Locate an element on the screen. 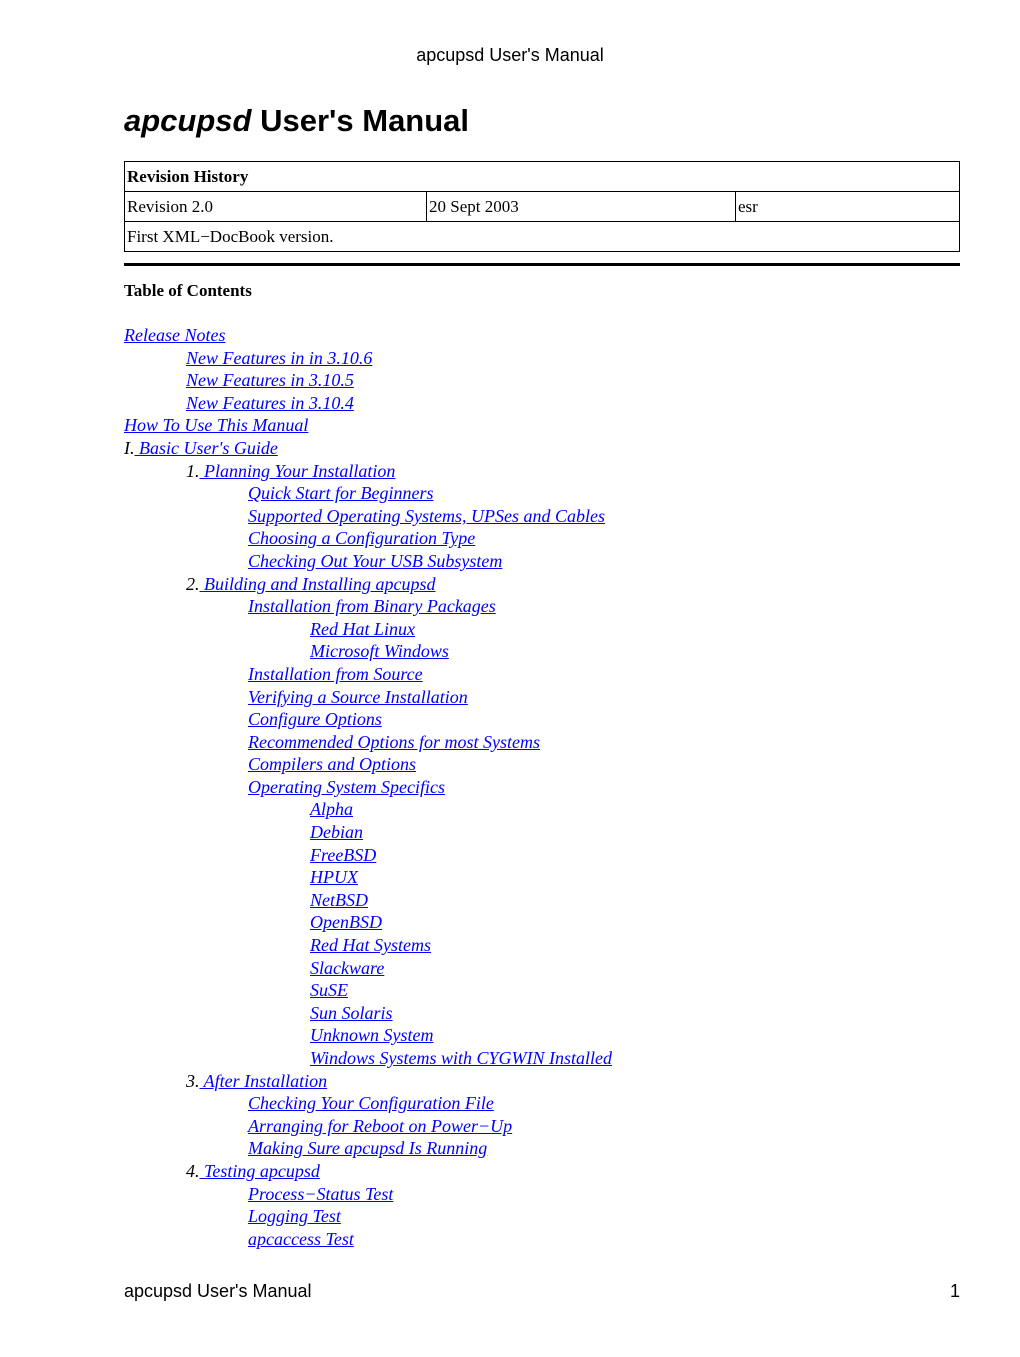 The width and height of the screenshot is (1020, 1357). toc-entry: Quick Start for Beginners is located at coordinates (368, 493).